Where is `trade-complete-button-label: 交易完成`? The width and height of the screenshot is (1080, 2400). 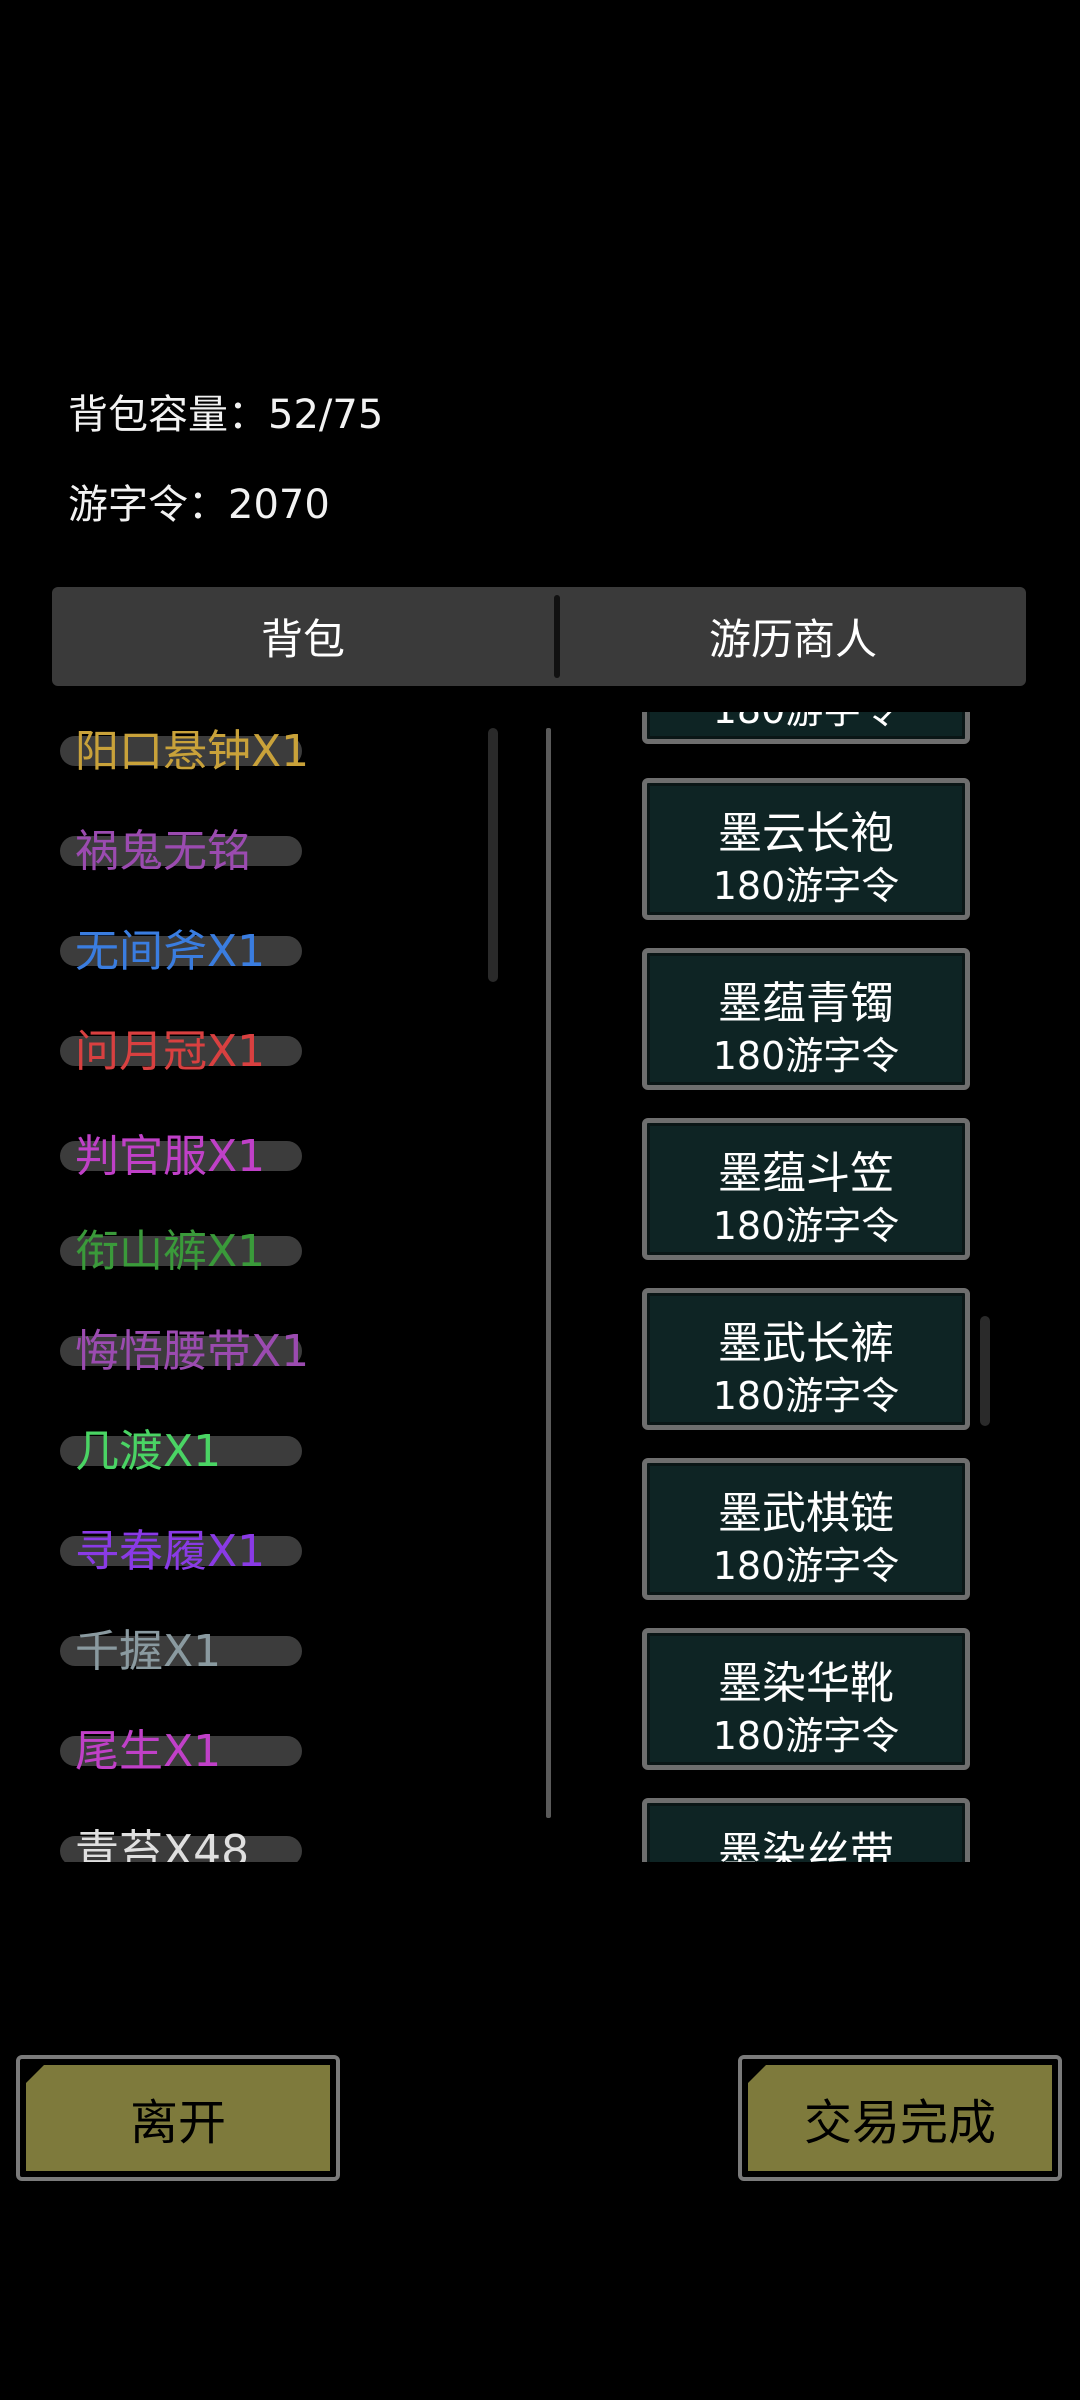 trade-complete-button-label: 交易完成 is located at coordinates (900, 2118).